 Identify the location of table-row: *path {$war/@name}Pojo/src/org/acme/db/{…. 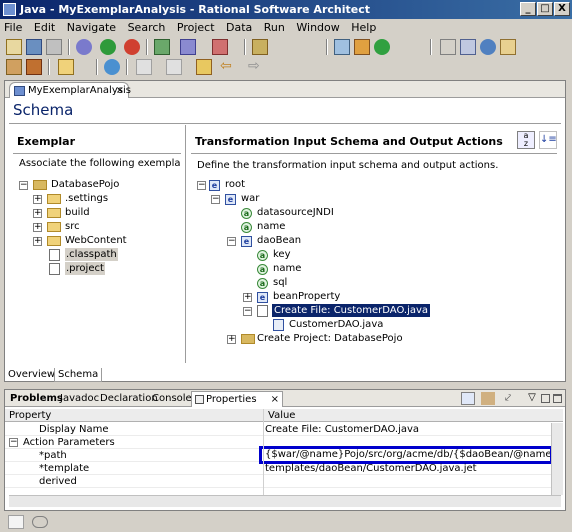
(284, 455).